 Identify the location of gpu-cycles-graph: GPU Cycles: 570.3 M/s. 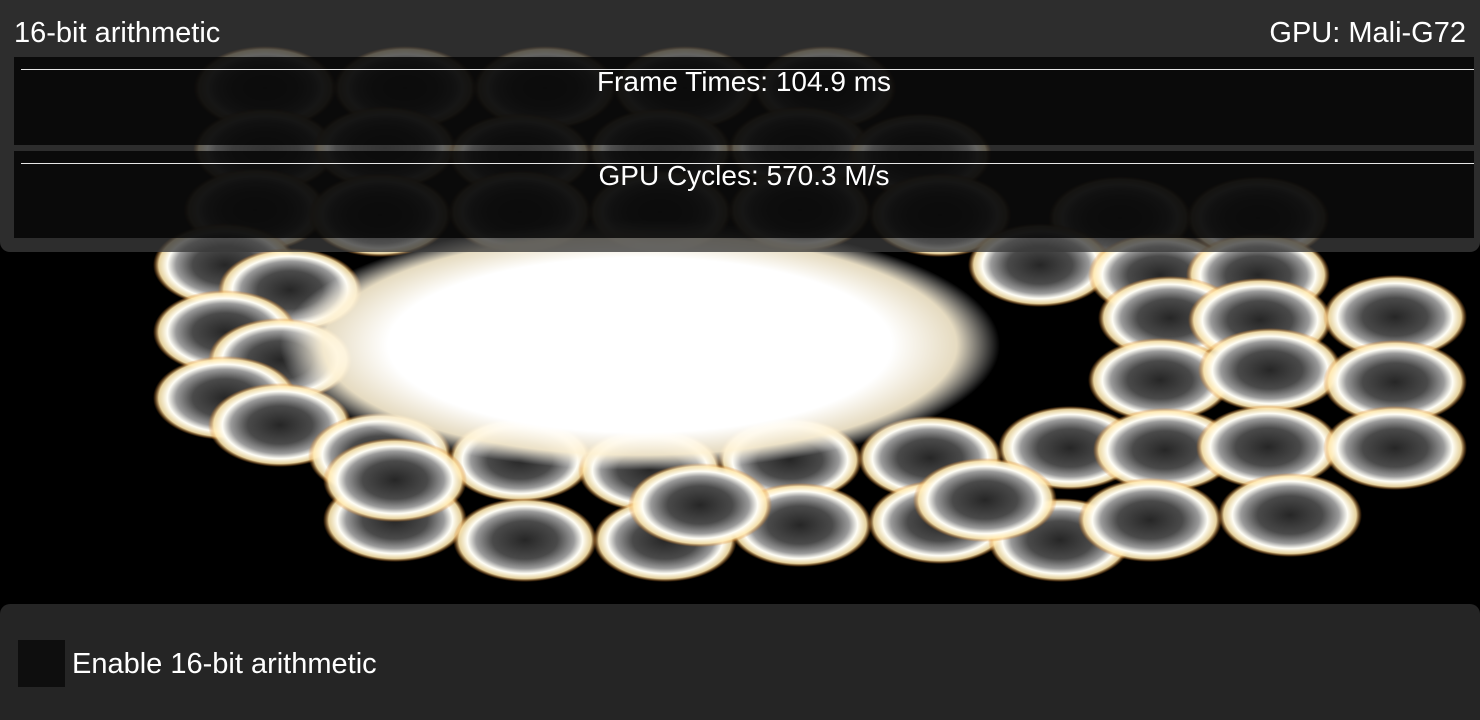
(744, 194).